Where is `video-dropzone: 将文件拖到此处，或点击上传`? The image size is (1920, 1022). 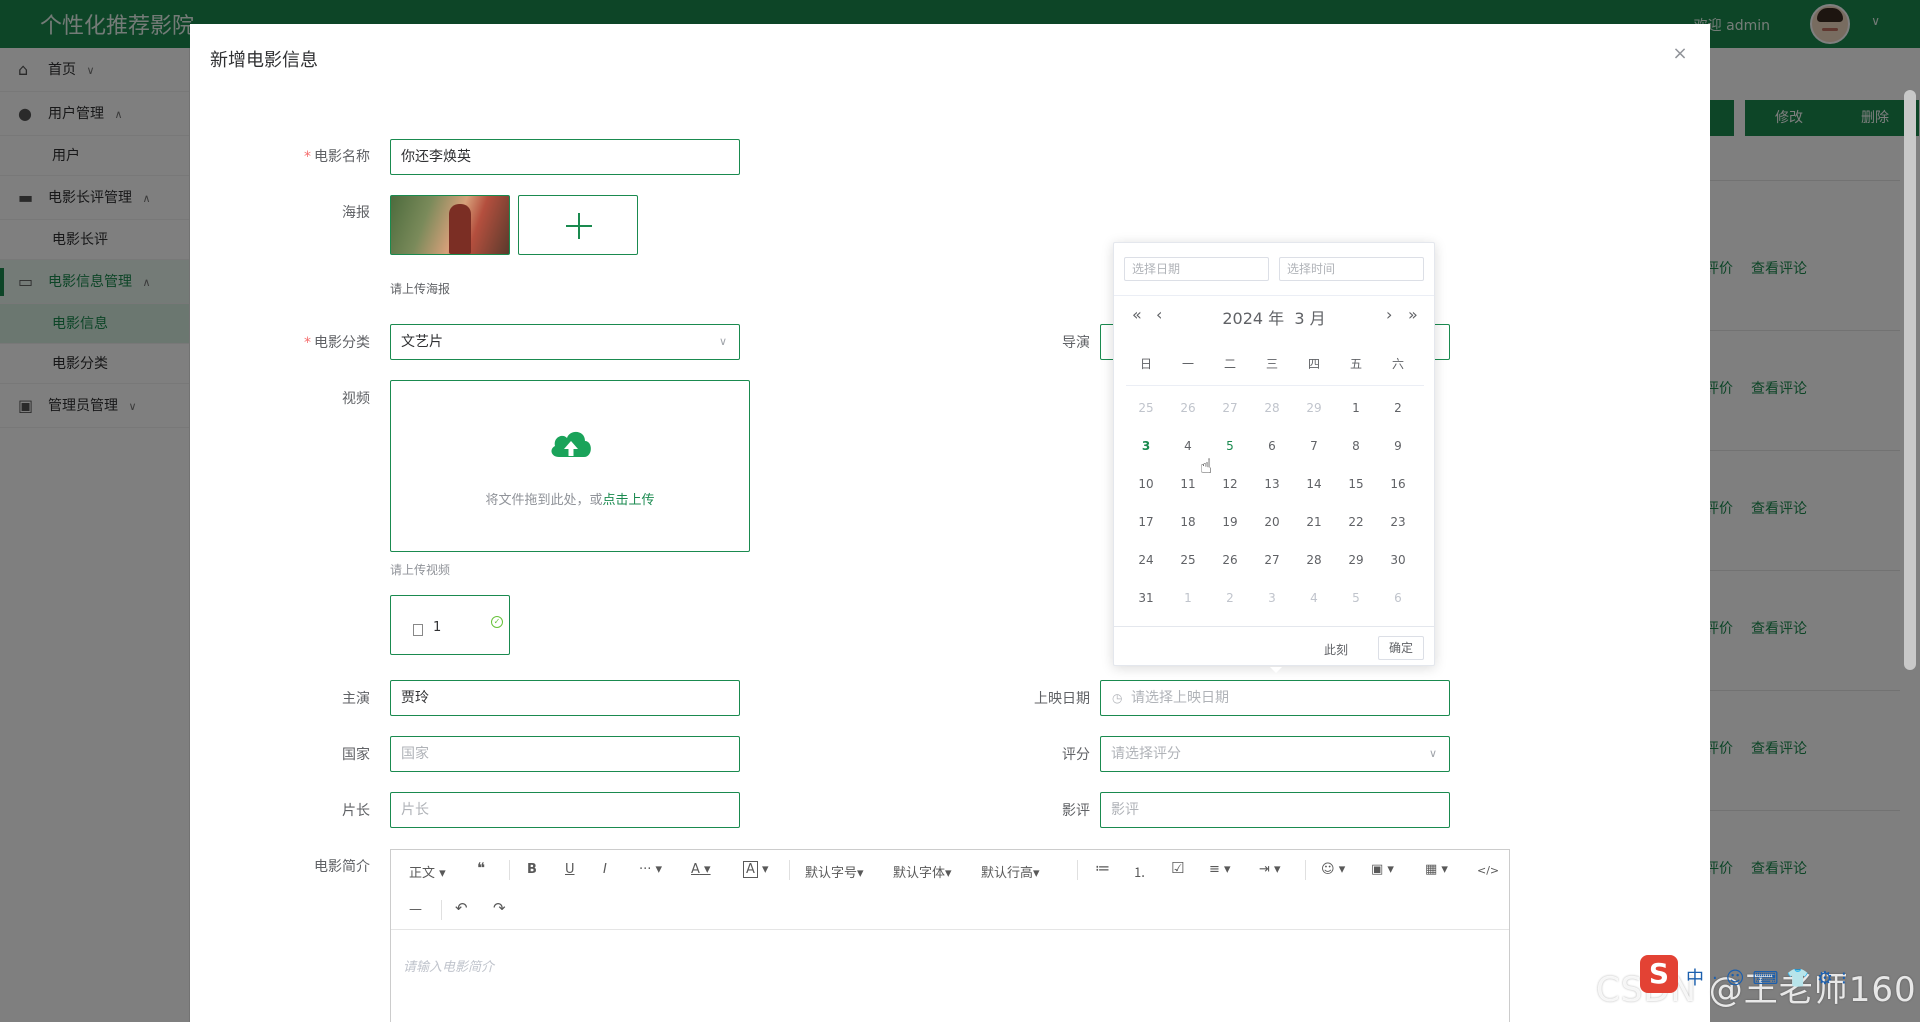
video-dropzone: 将文件拖到此处，或点击上传 is located at coordinates (570, 466).